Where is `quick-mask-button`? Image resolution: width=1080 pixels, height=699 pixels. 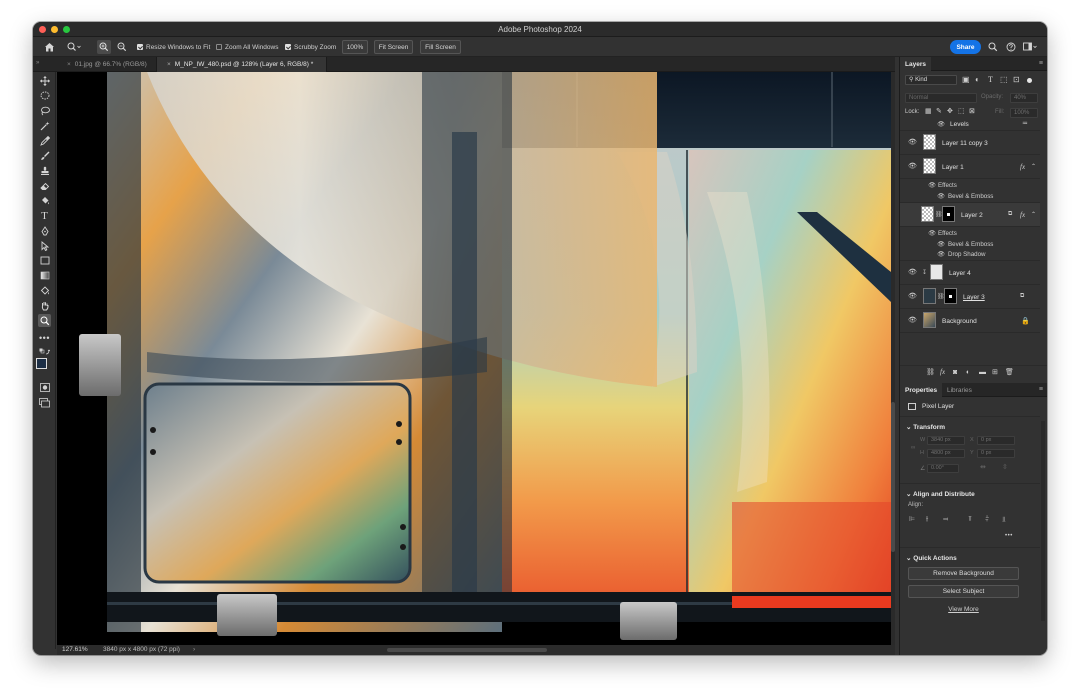 quick-mask-button is located at coordinates (44, 387).